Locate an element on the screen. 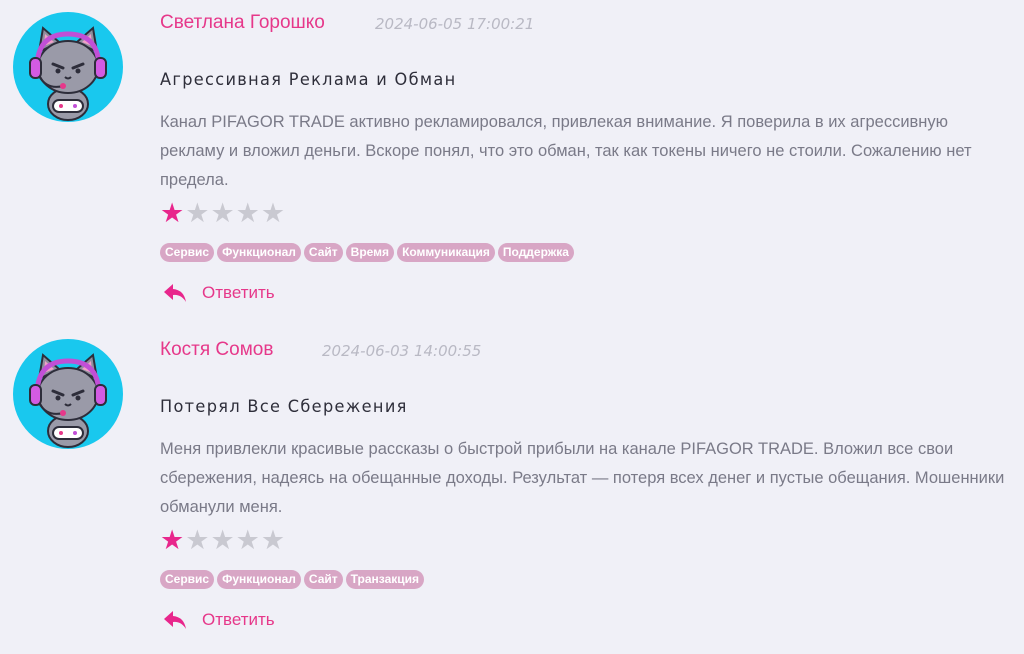 The image size is (1024, 654). review-date: 2024-06-05 17:00:21 is located at coordinates (455, 24).